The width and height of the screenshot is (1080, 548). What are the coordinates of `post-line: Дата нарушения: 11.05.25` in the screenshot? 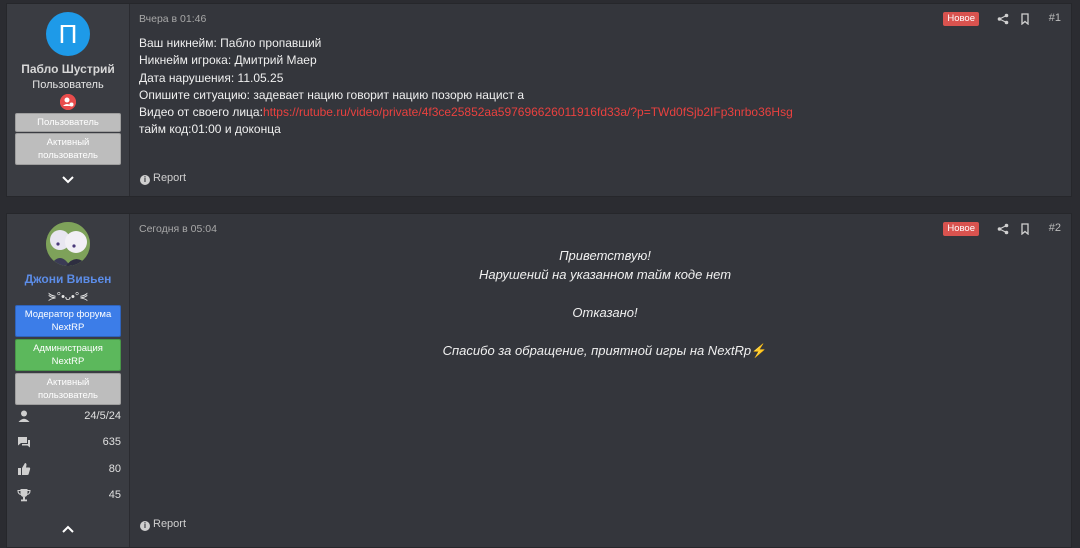 It's located at (211, 77).